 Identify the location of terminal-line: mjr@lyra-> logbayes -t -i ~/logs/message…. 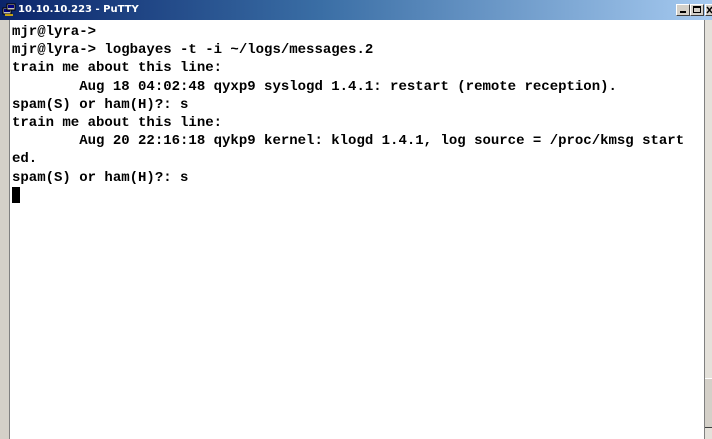
(193, 50).